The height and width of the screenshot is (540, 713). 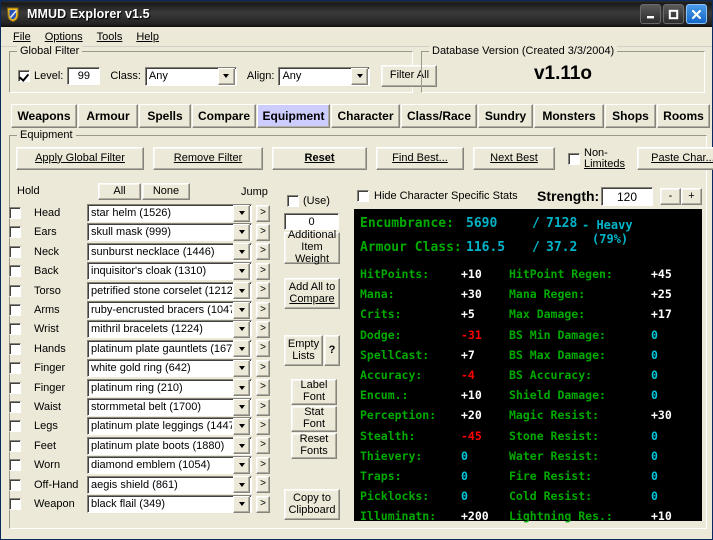 What do you see at coordinates (683, 116) in the screenshot?
I see `tab-rooms: Rooms` at bounding box center [683, 116].